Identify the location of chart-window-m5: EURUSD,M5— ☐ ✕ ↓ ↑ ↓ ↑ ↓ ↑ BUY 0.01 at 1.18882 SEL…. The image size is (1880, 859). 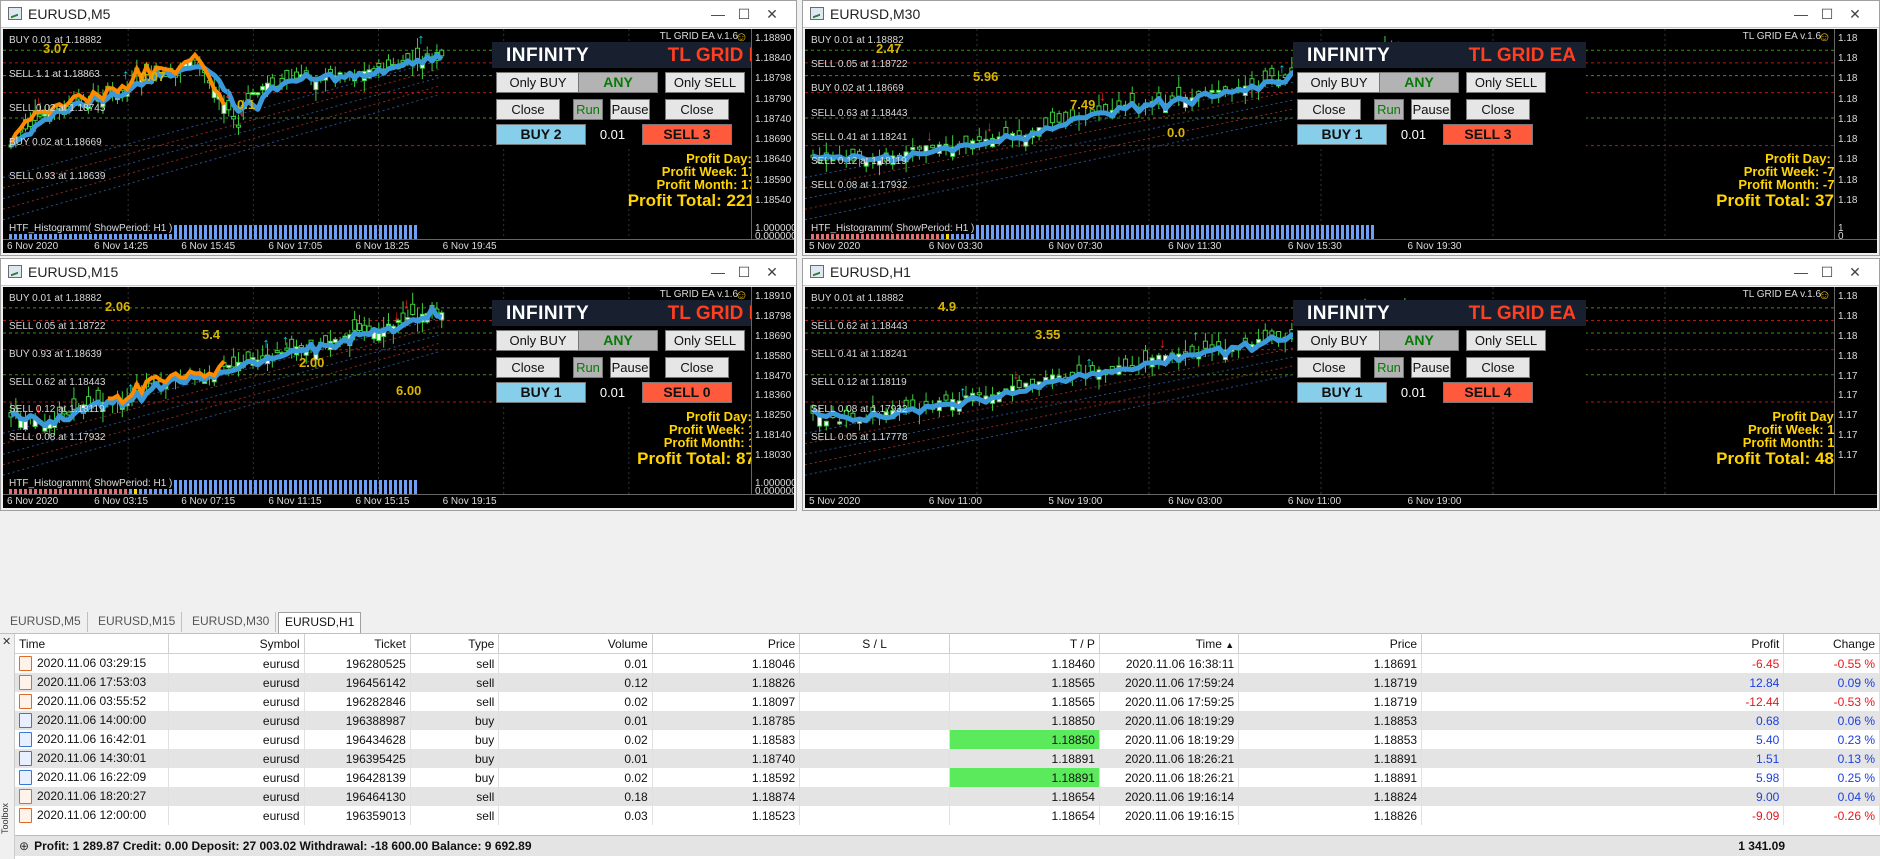
(398, 128).